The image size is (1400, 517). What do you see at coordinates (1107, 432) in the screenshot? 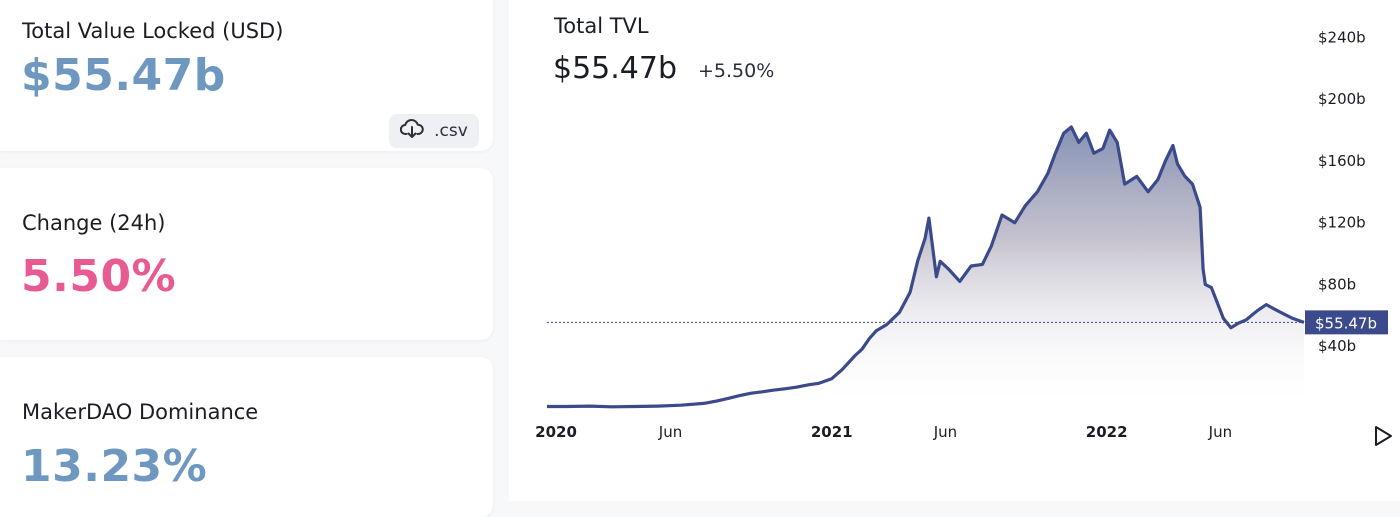
I see `x-tick-label: 2022` at bounding box center [1107, 432].